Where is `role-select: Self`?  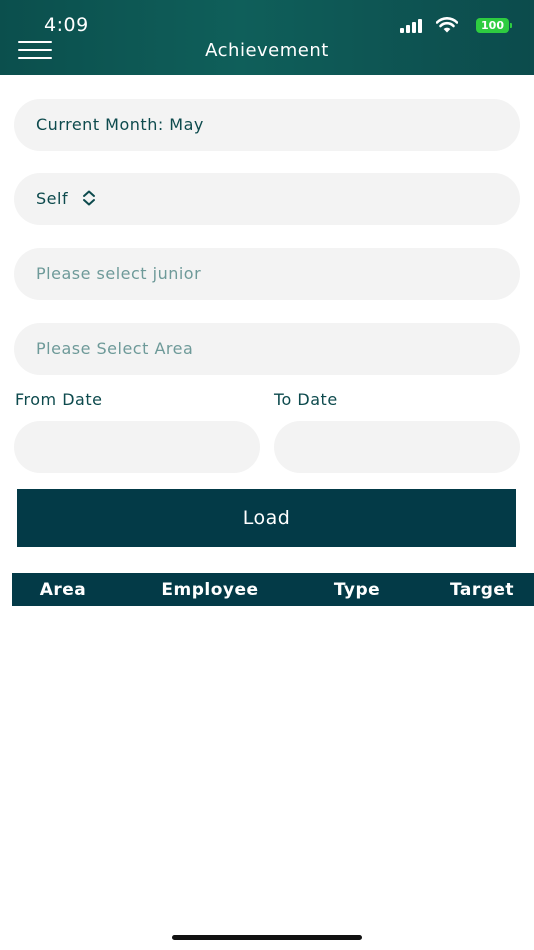
role-select: Self is located at coordinates (267, 199).